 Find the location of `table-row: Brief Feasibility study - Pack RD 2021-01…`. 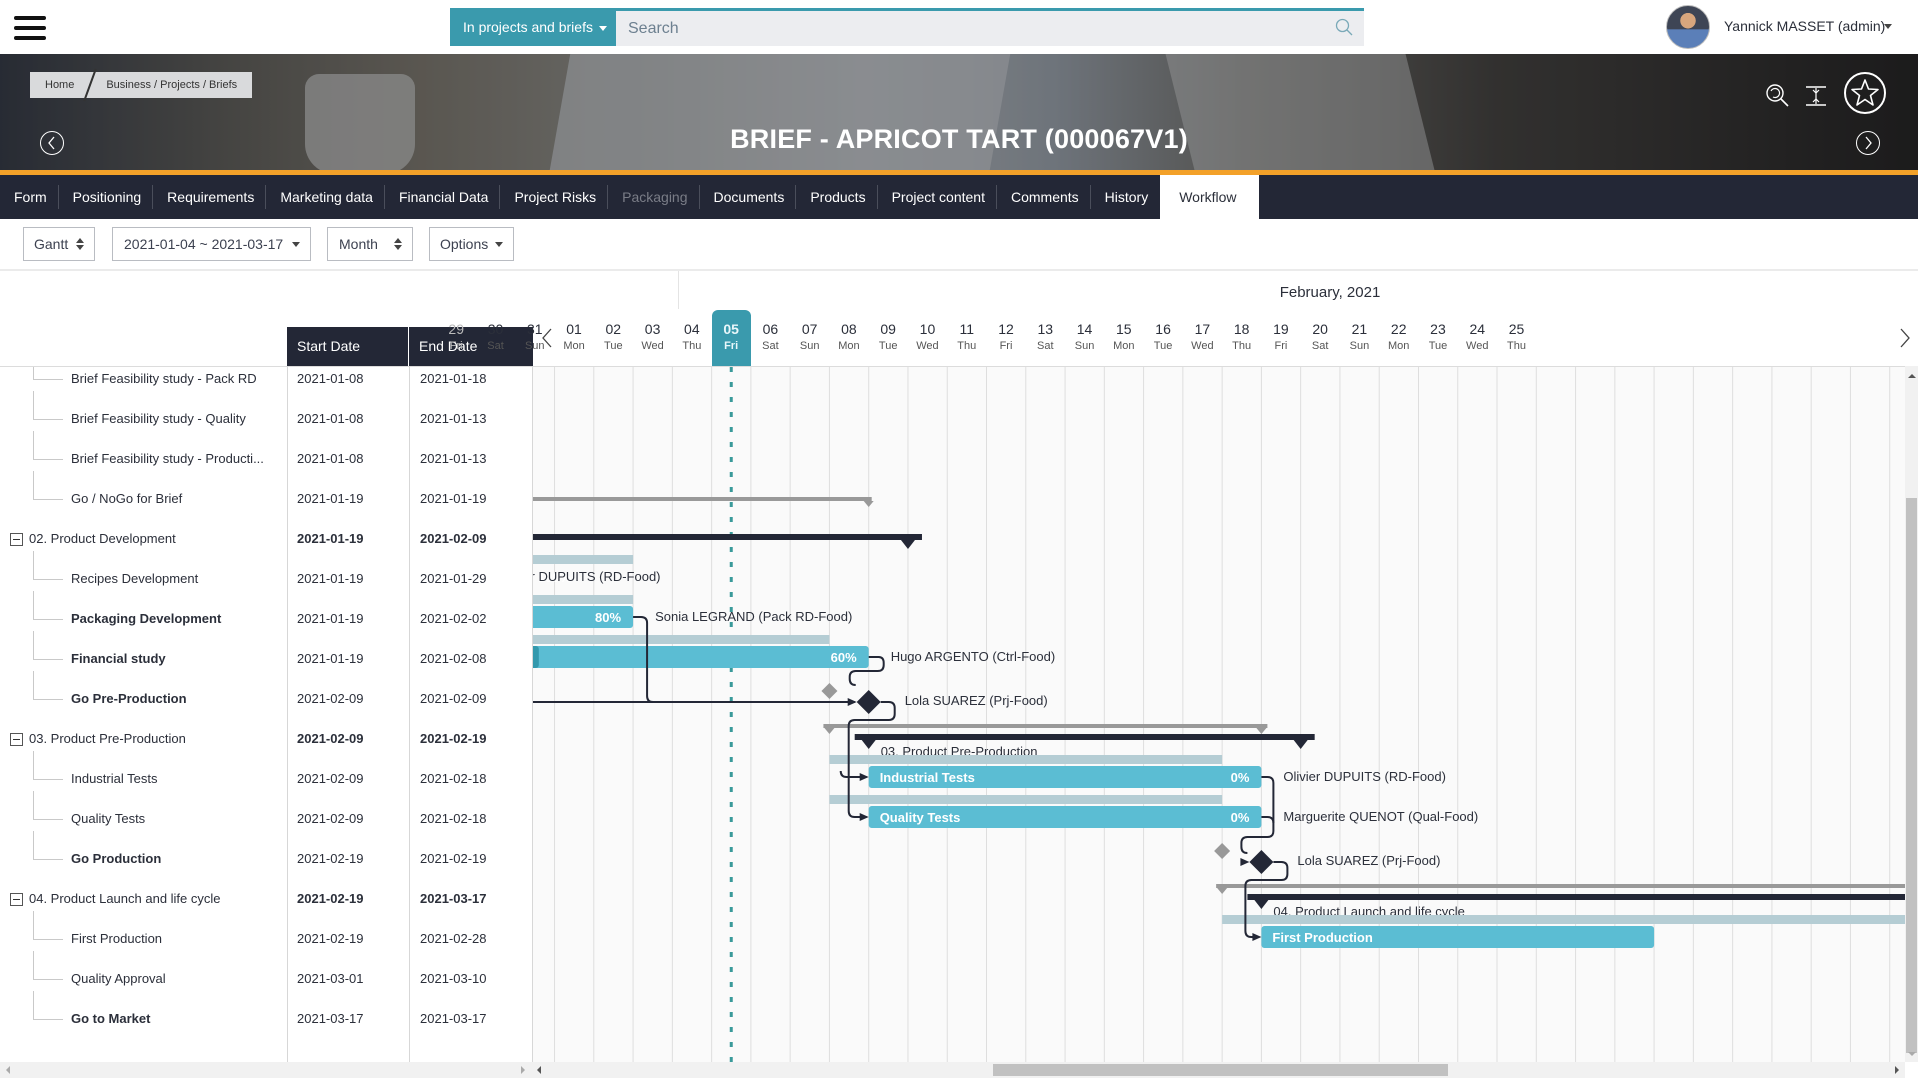

table-row: Brief Feasibility study - Pack RD 2021-01… is located at coordinates (266, 383).